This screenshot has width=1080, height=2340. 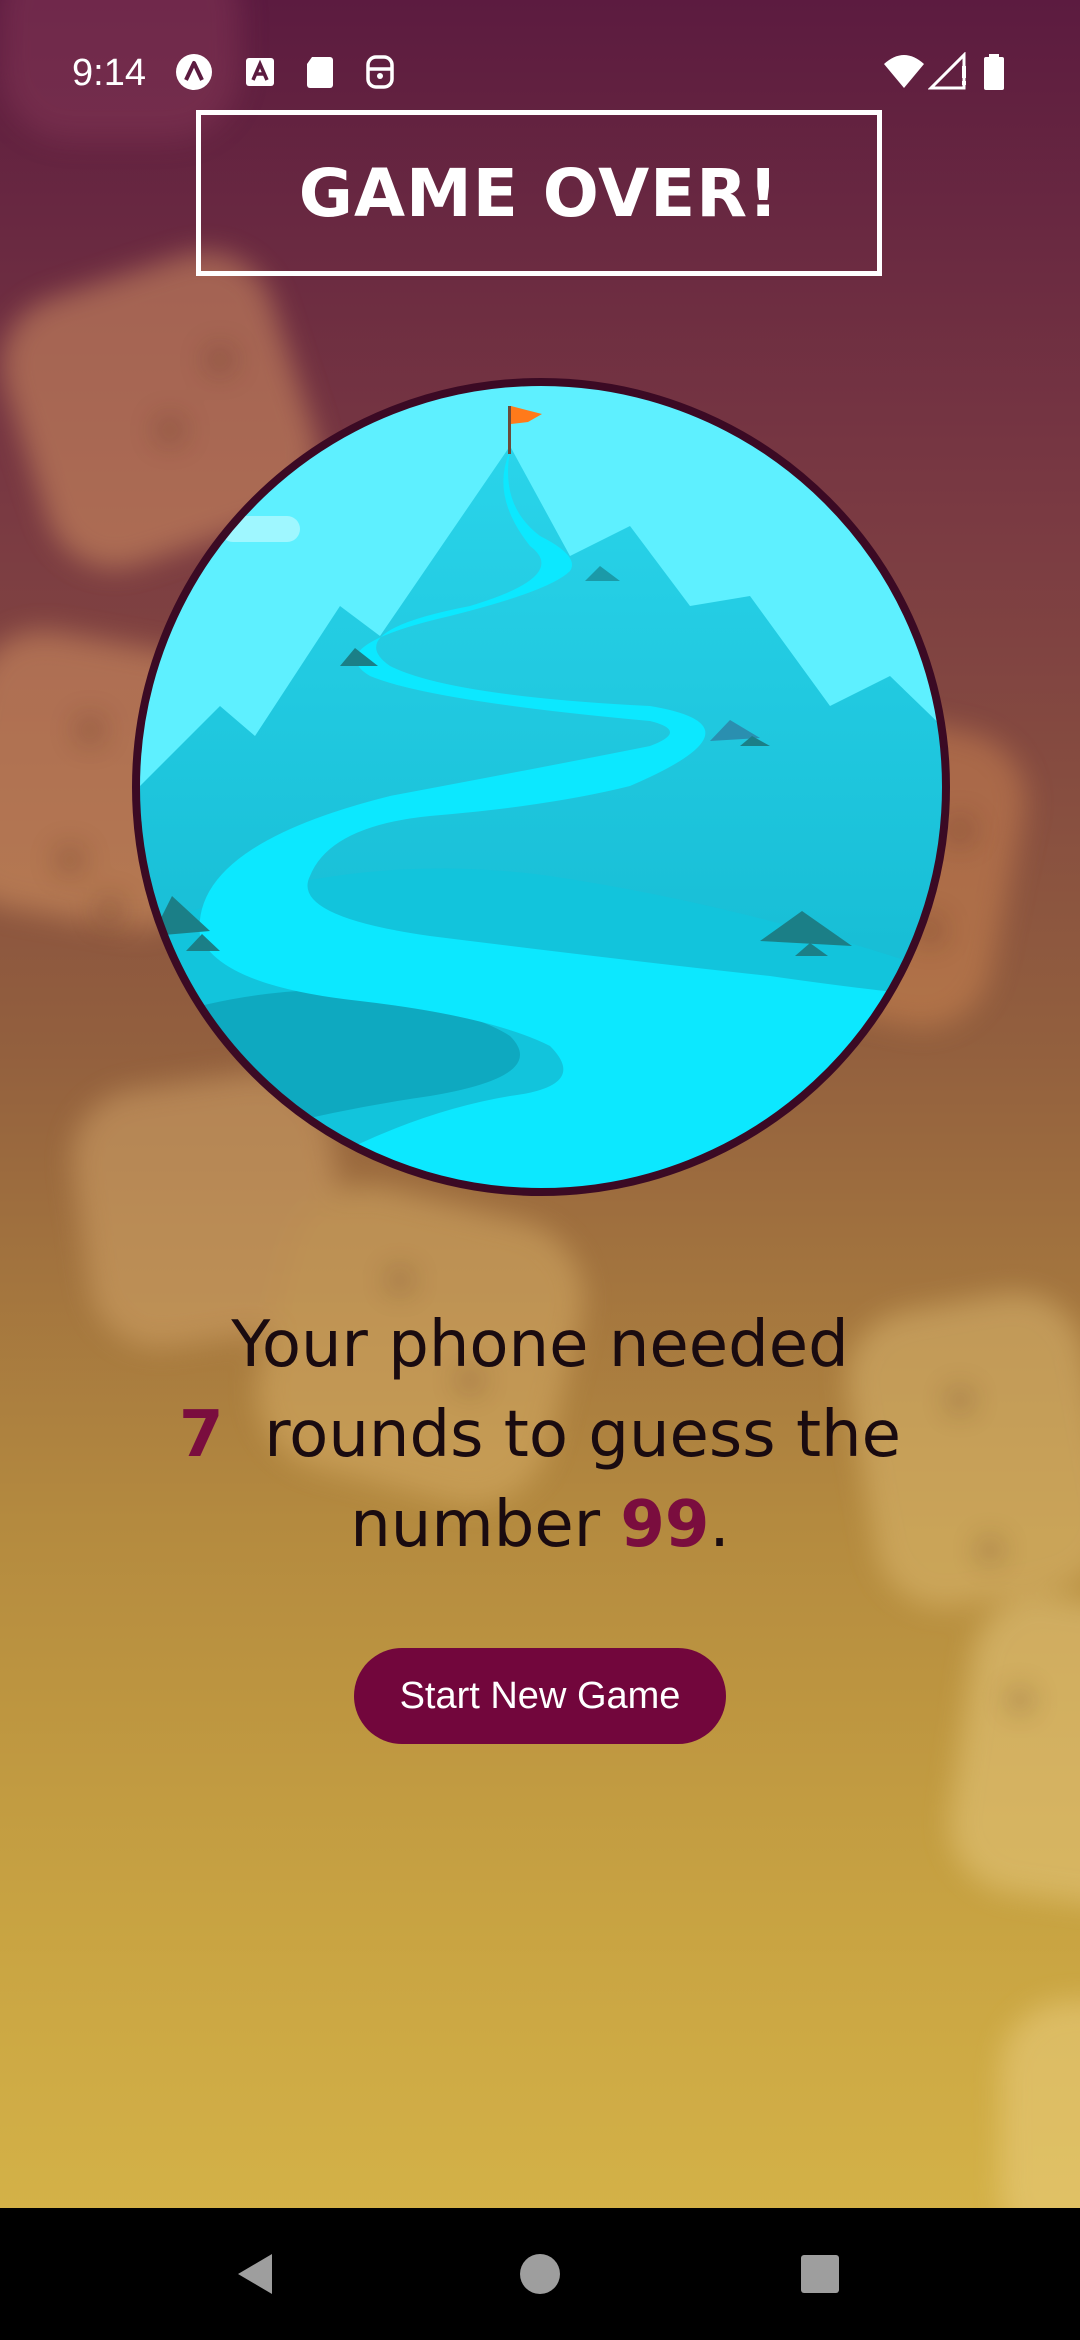 I want to click on status-time: 9:14, so click(x=109, y=73).